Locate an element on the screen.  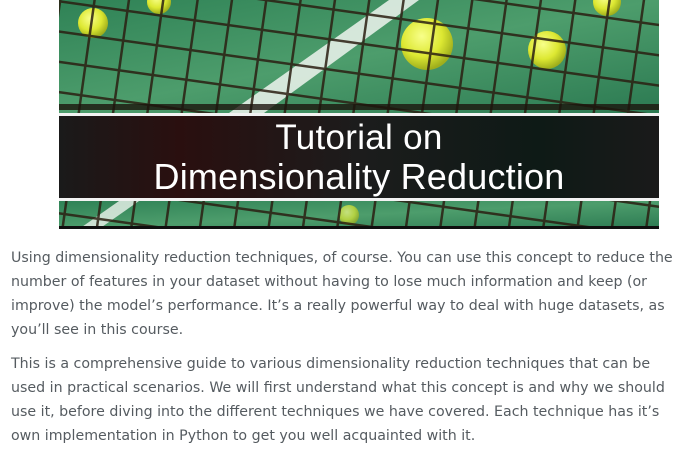
banner-title-line-2: Dimensionality Reduction is located at coordinates (359, 176).